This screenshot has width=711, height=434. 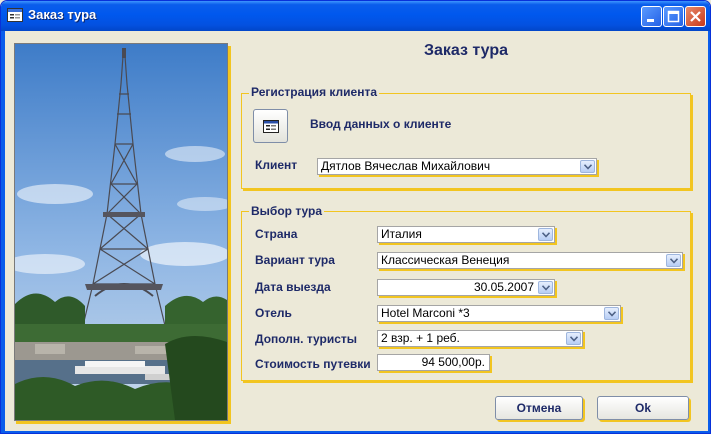 I want to click on country-combobox: Италия, so click(x=466, y=234).